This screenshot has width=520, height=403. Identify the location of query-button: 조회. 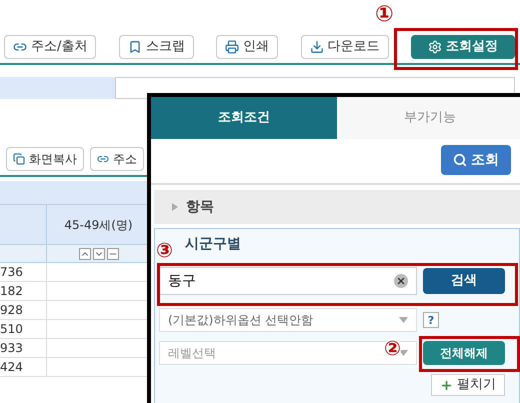
(476, 160).